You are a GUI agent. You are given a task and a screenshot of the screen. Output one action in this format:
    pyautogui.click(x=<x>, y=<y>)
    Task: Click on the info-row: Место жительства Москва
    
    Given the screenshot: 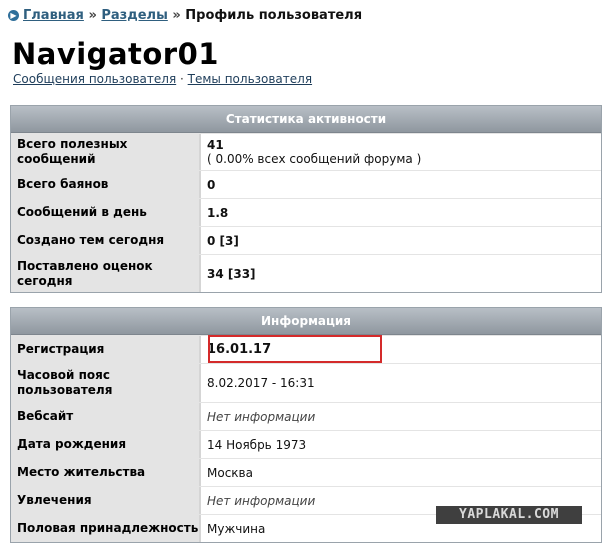 What is the action you would take?
    pyautogui.click(x=306, y=472)
    